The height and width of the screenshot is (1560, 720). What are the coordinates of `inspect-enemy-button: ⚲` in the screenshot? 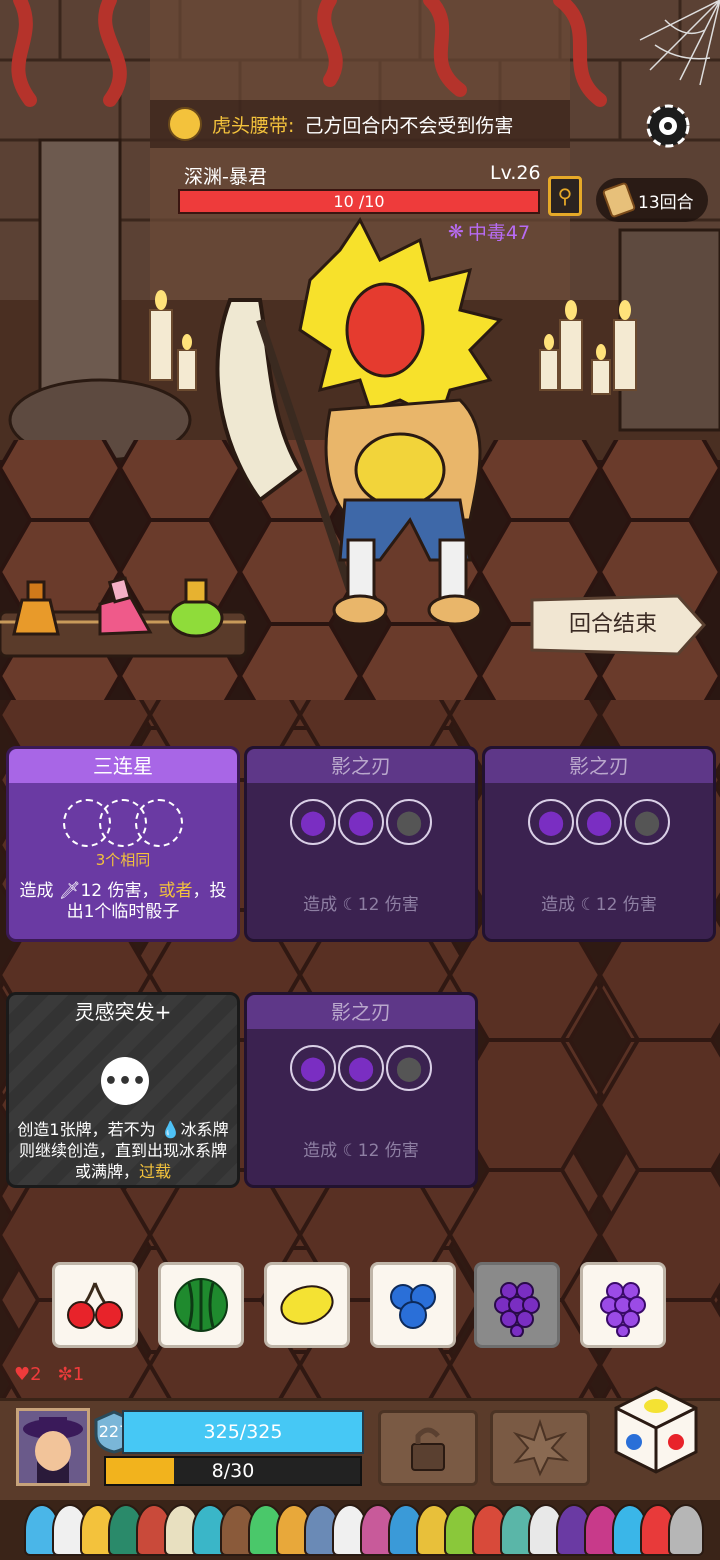 It's located at (565, 196).